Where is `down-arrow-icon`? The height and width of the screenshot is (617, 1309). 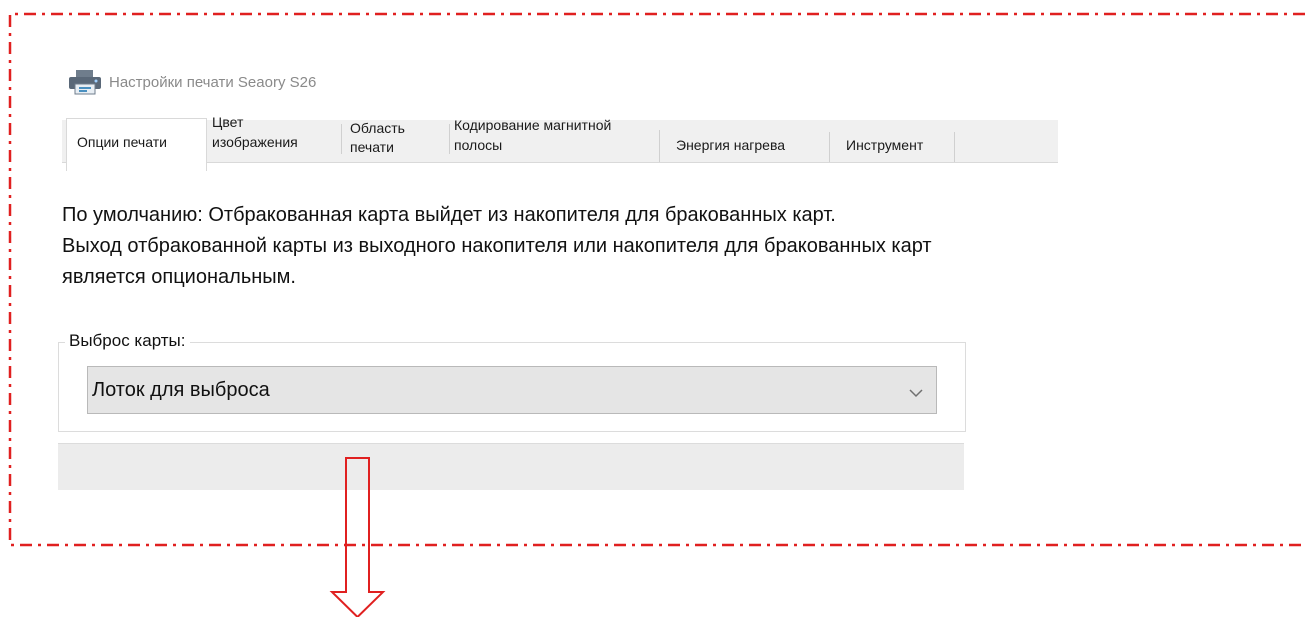
down-arrow-icon is located at coordinates (357, 537).